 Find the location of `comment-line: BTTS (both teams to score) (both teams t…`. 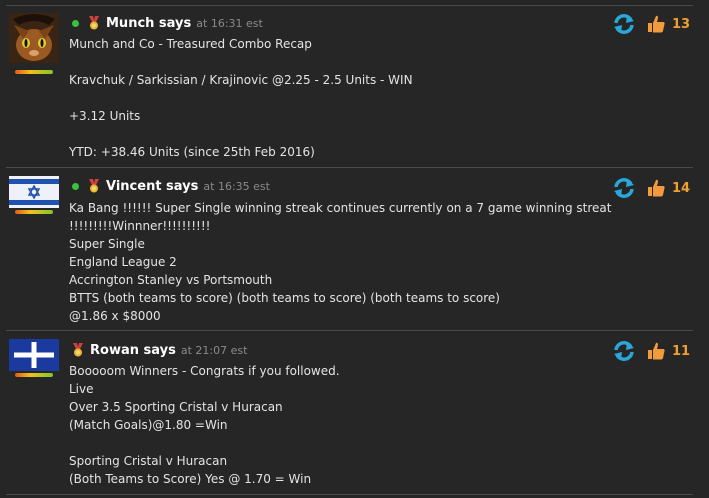

comment-line: BTTS (both teams to score) (both teams t… is located at coordinates (284, 298).